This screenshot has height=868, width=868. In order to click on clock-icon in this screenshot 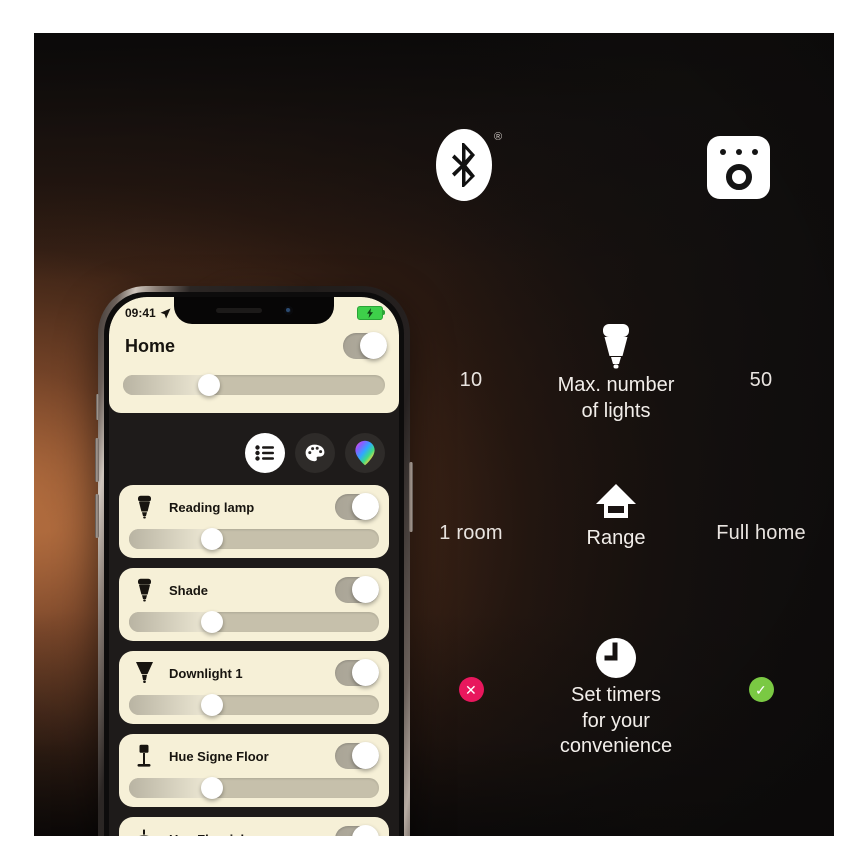, I will do `click(616, 656)`.